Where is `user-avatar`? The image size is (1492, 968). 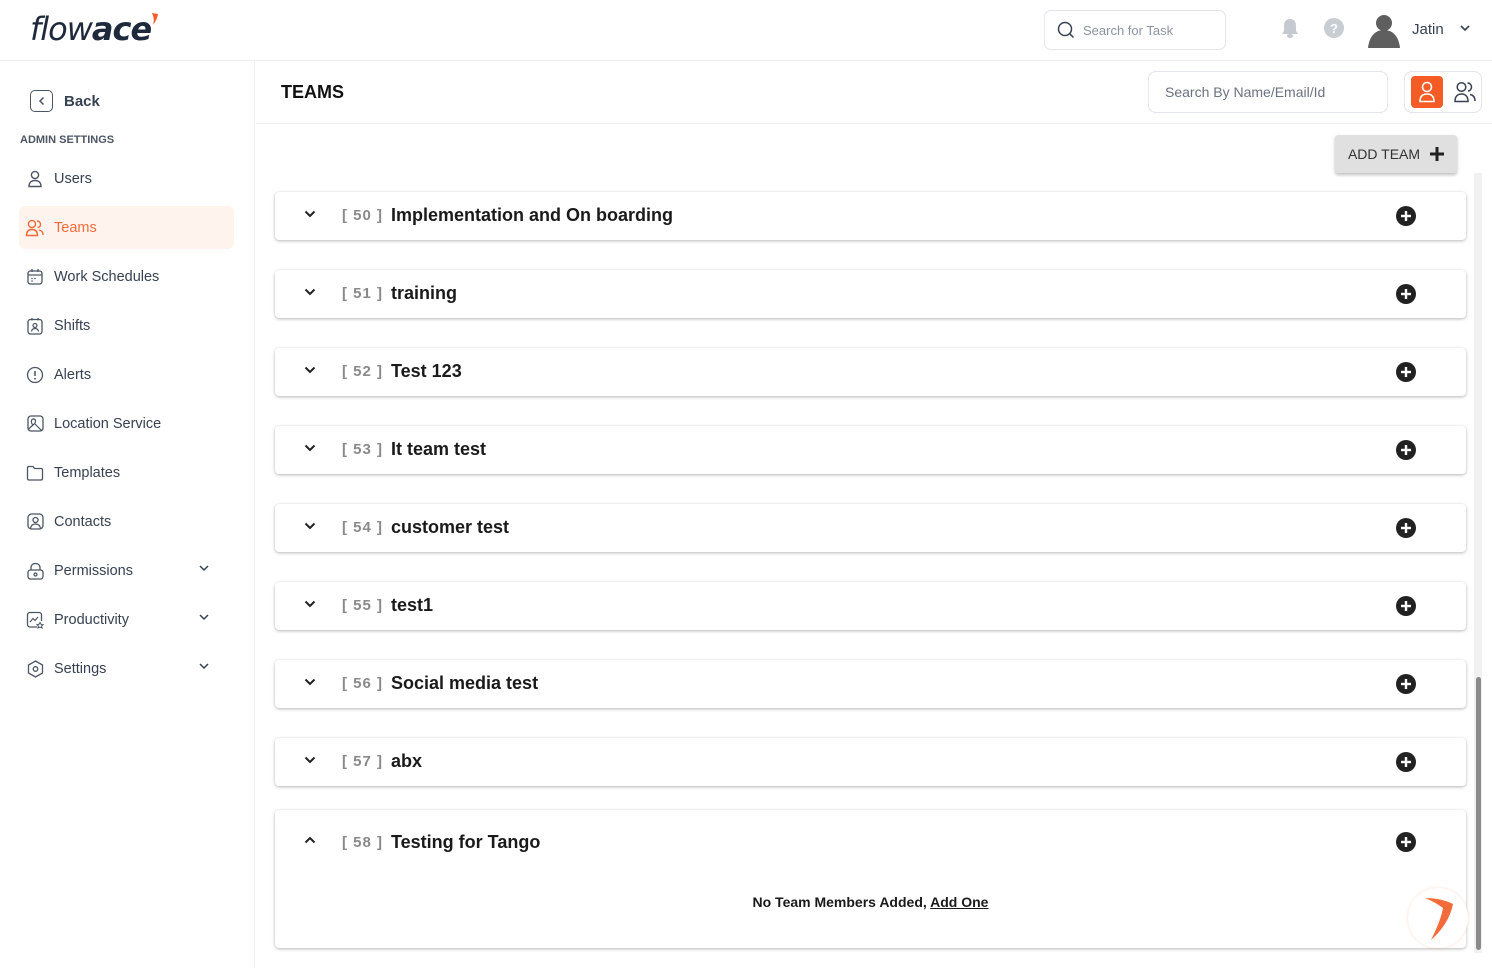 user-avatar is located at coordinates (1384, 30).